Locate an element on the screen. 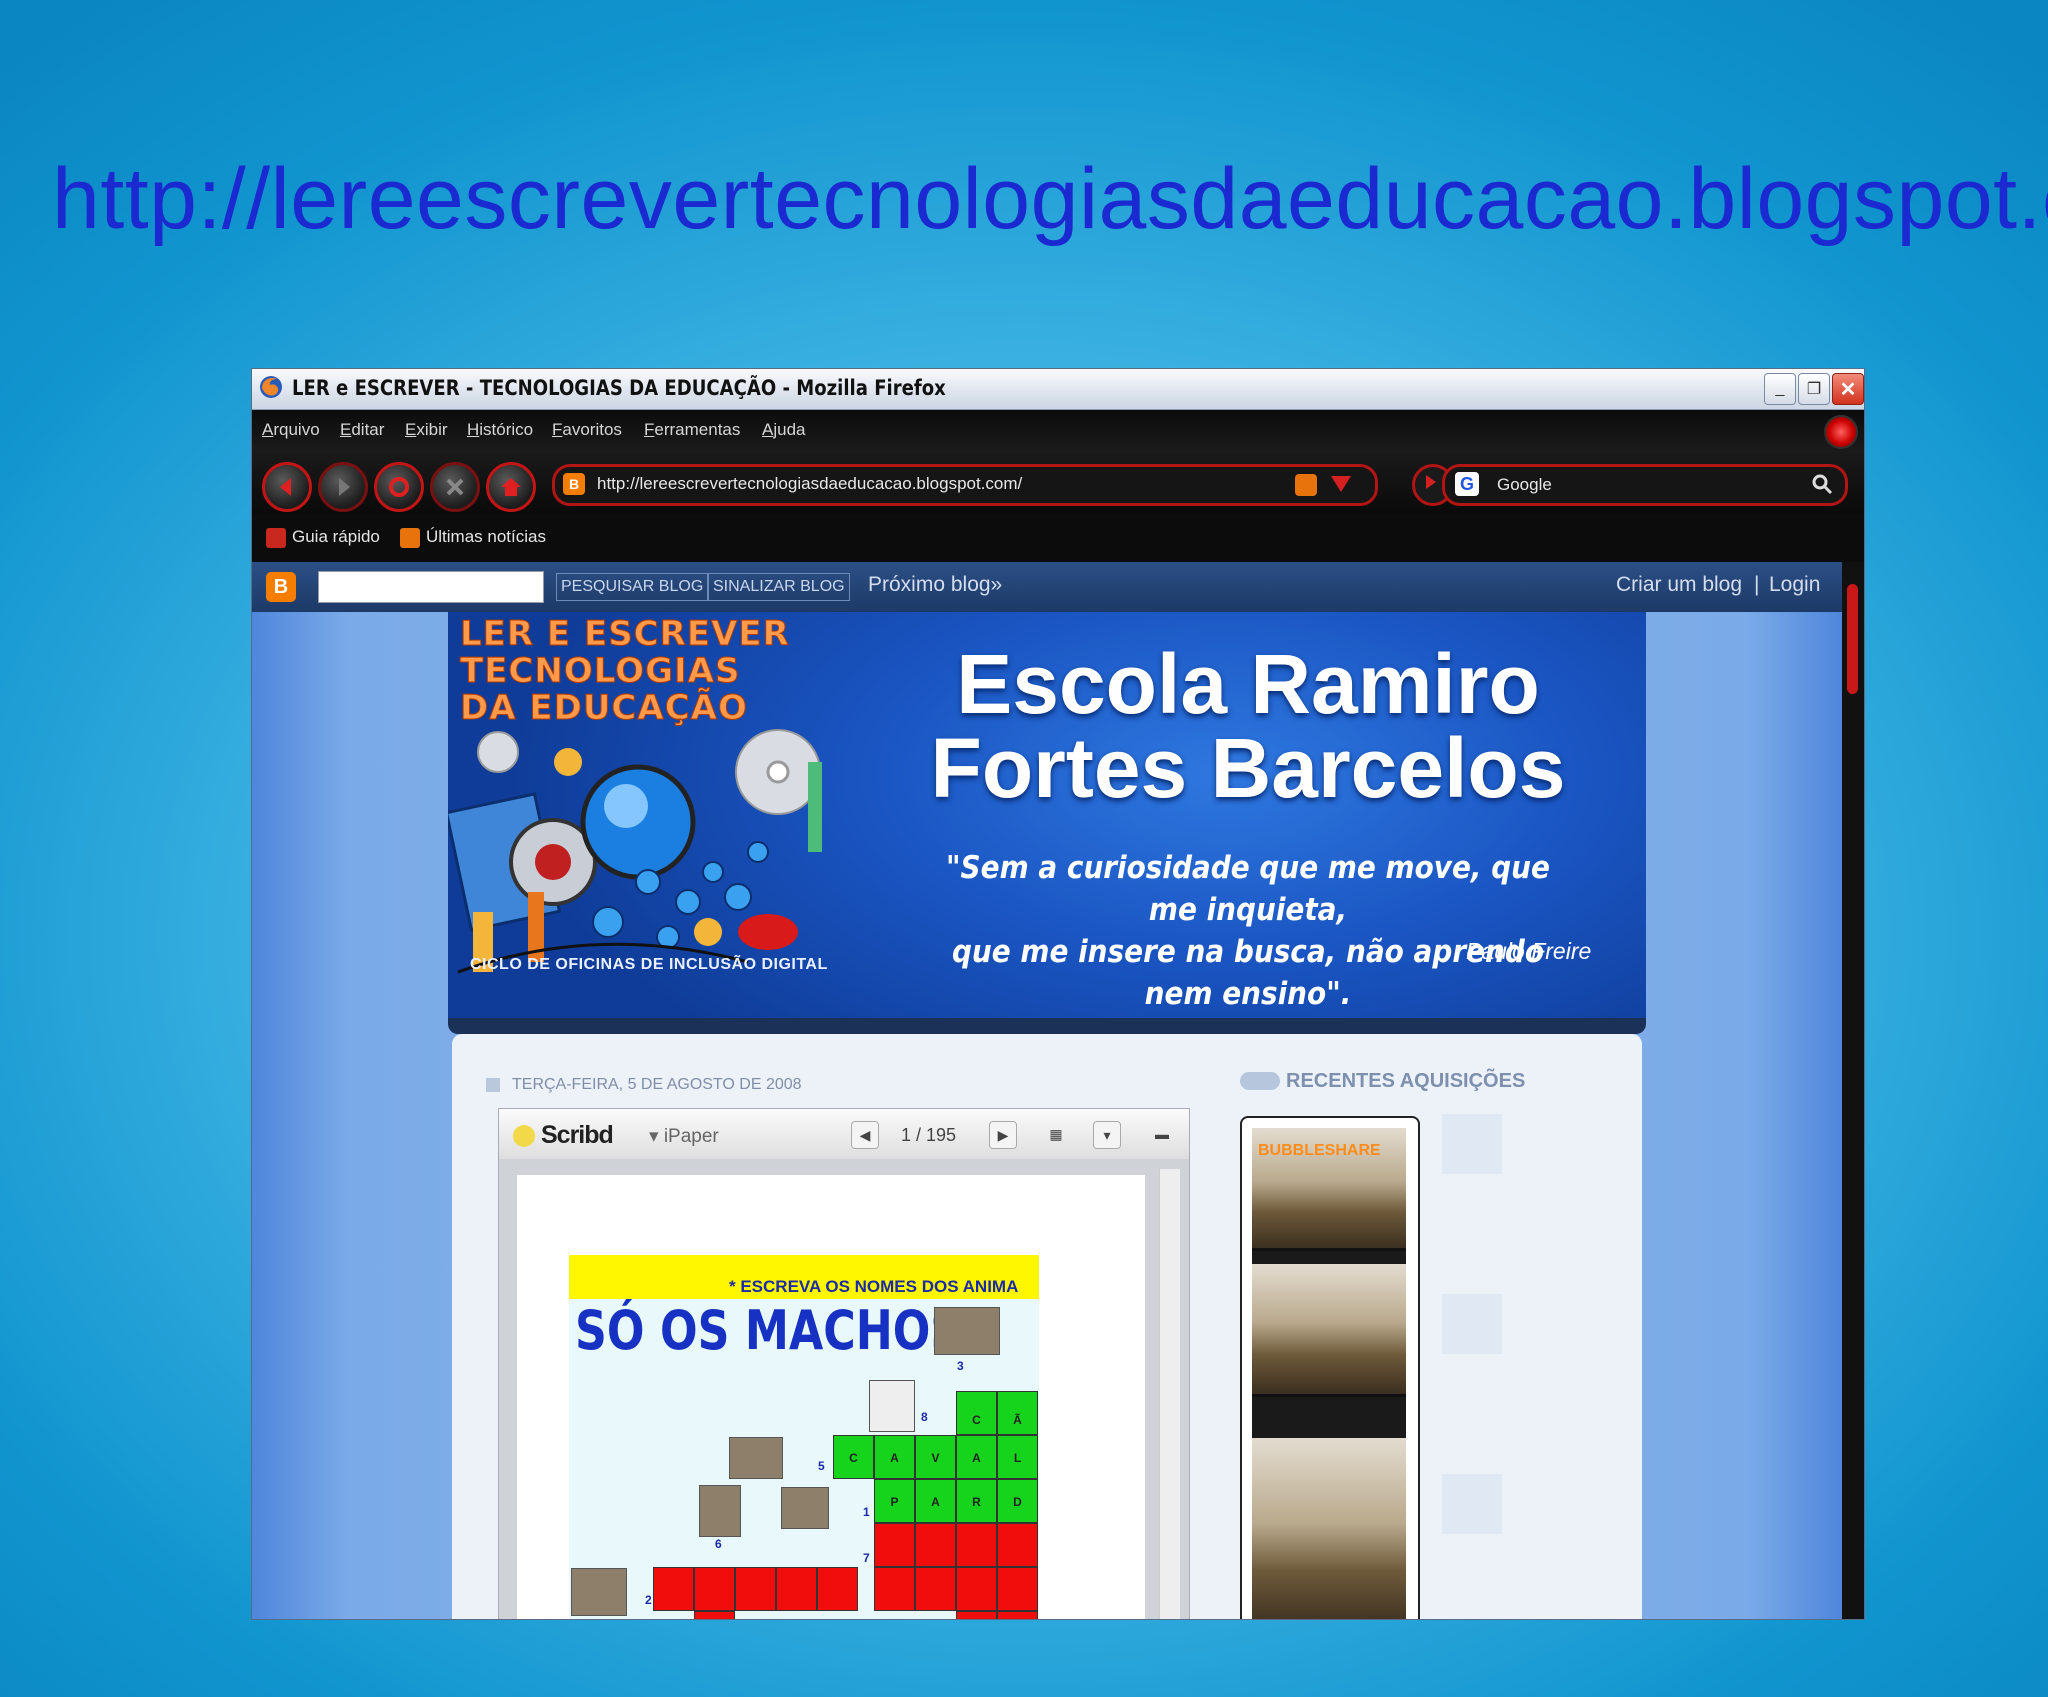  search-icon is located at coordinates (1822, 484).